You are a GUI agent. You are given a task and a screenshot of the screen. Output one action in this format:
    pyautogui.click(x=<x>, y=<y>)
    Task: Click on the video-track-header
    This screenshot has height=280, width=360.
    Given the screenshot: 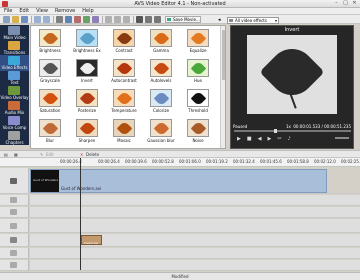 What is the action you would take?
    pyautogui.click(x=14, y=181)
    